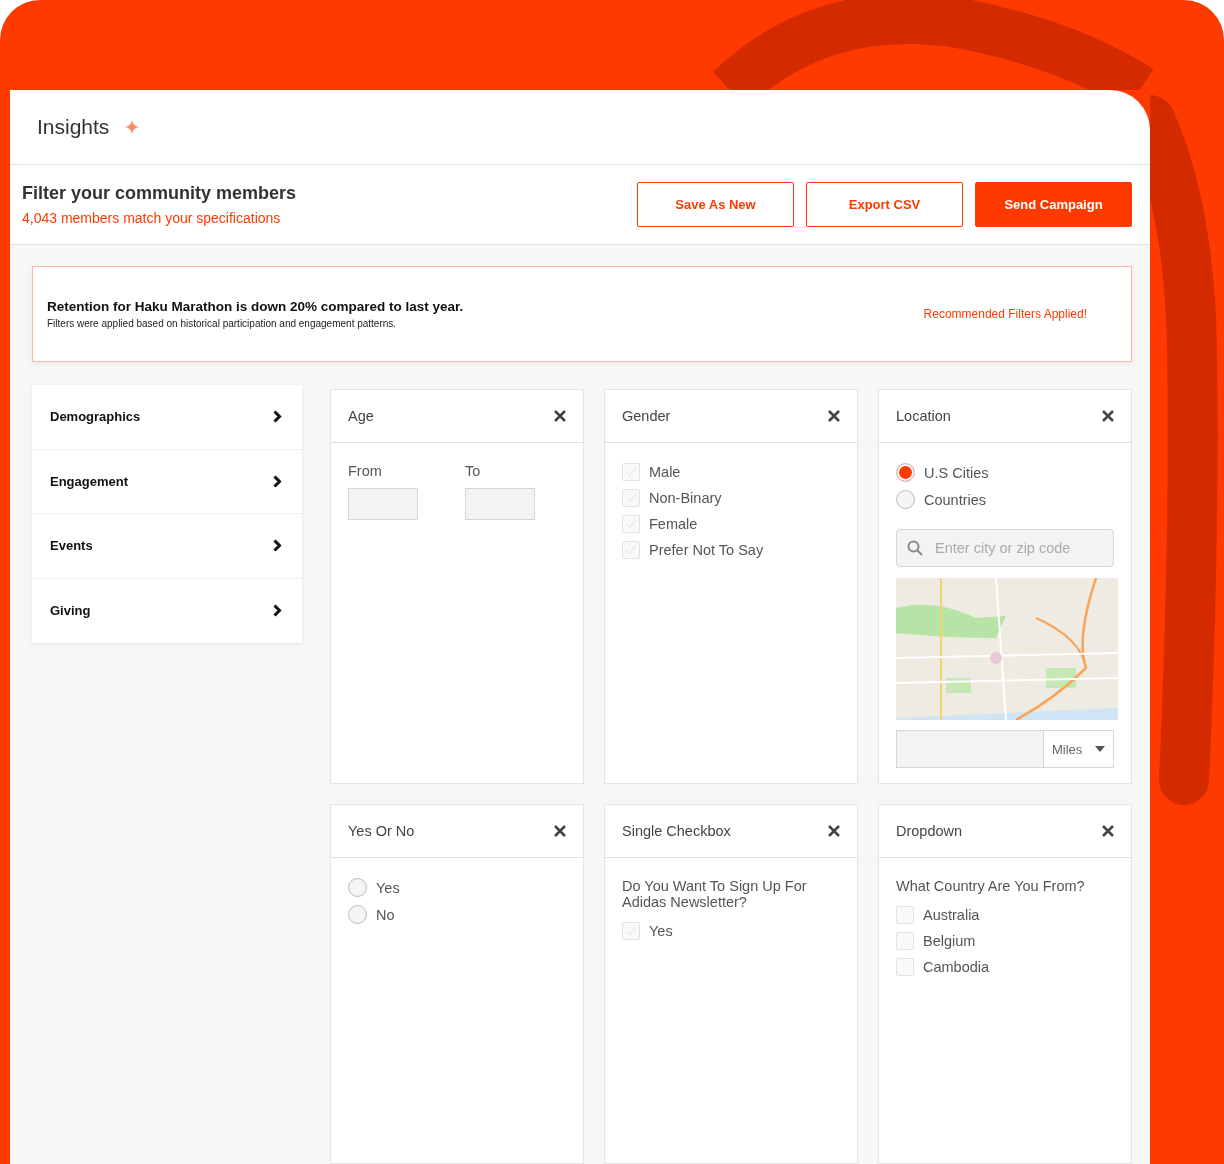  I want to click on option-label: Australia, so click(951, 915).